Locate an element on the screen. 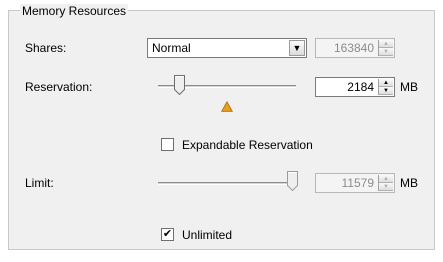  unlimited-checkbox: ✔ is located at coordinates (167, 234).